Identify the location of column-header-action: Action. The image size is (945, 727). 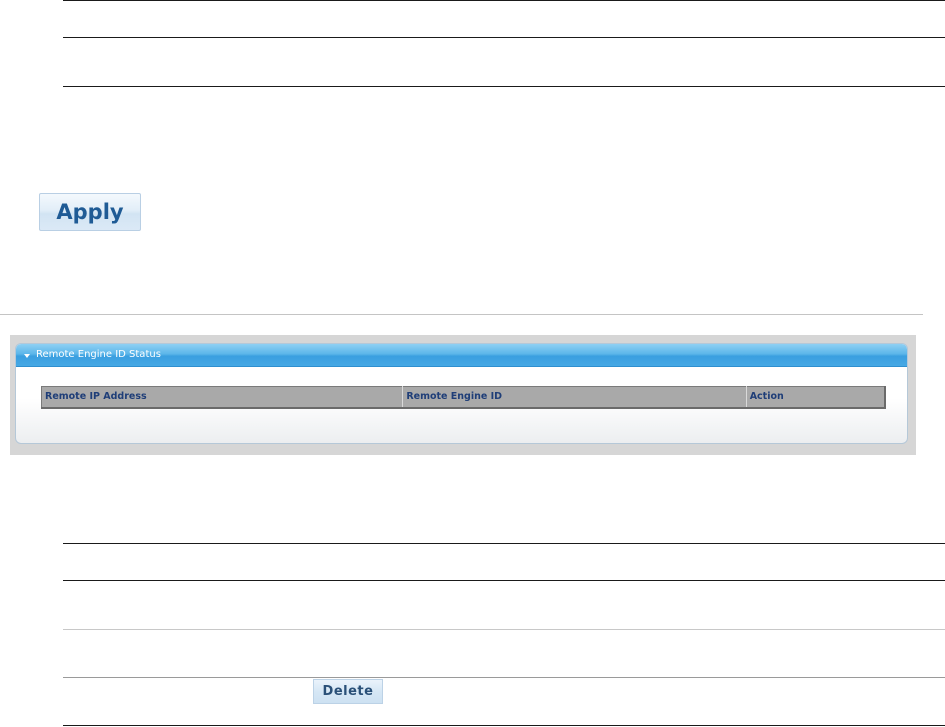
(815, 397).